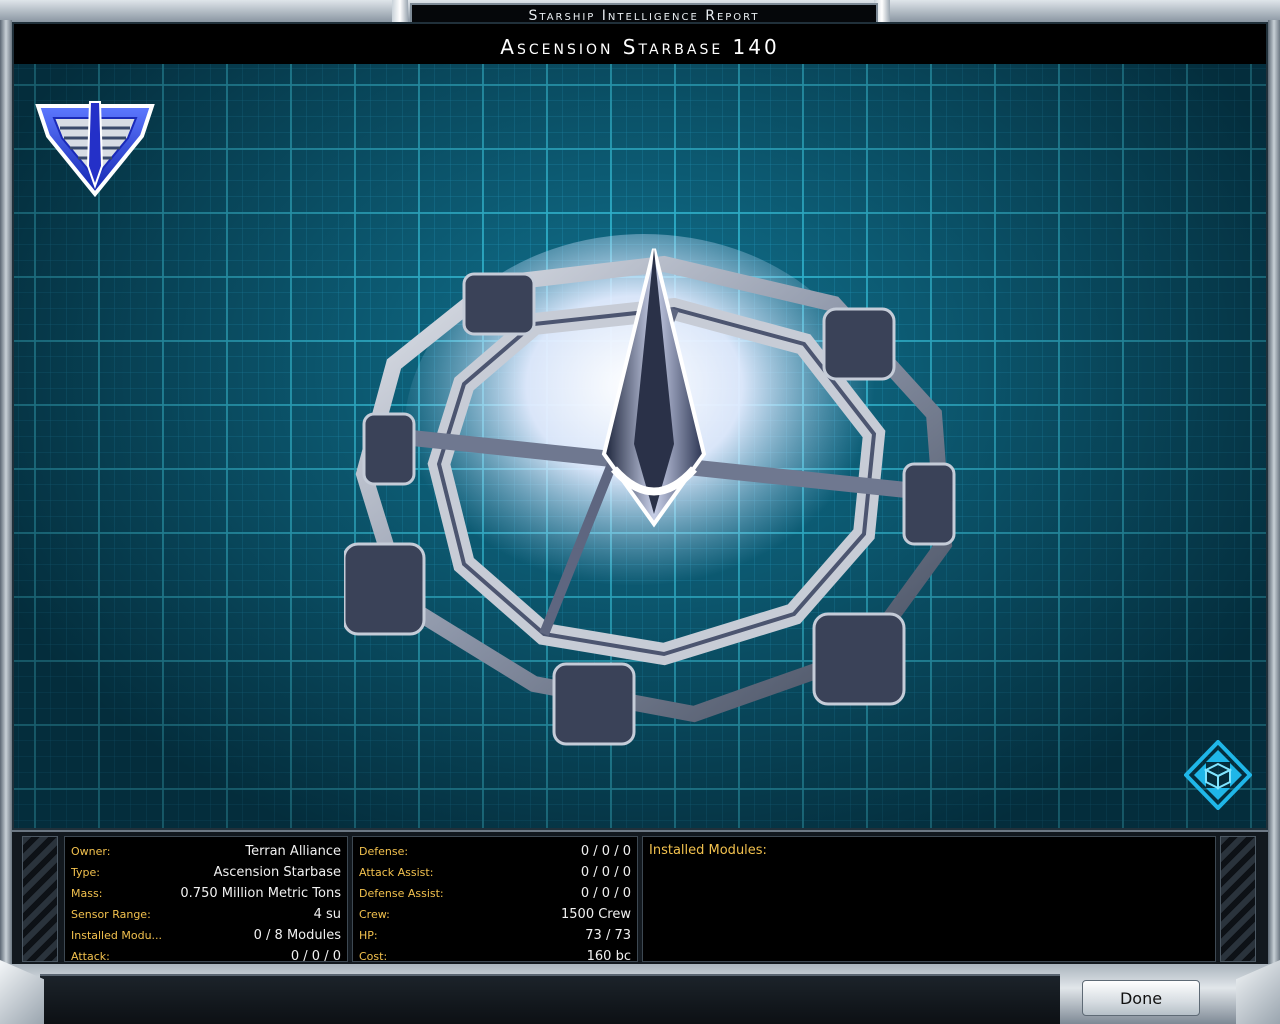 The height and width of the screenshot is (1024, 1280). Describe the element at coordinates (111, 914) in the screenshot. I see `stat-label: Sensor Range:` at that location.